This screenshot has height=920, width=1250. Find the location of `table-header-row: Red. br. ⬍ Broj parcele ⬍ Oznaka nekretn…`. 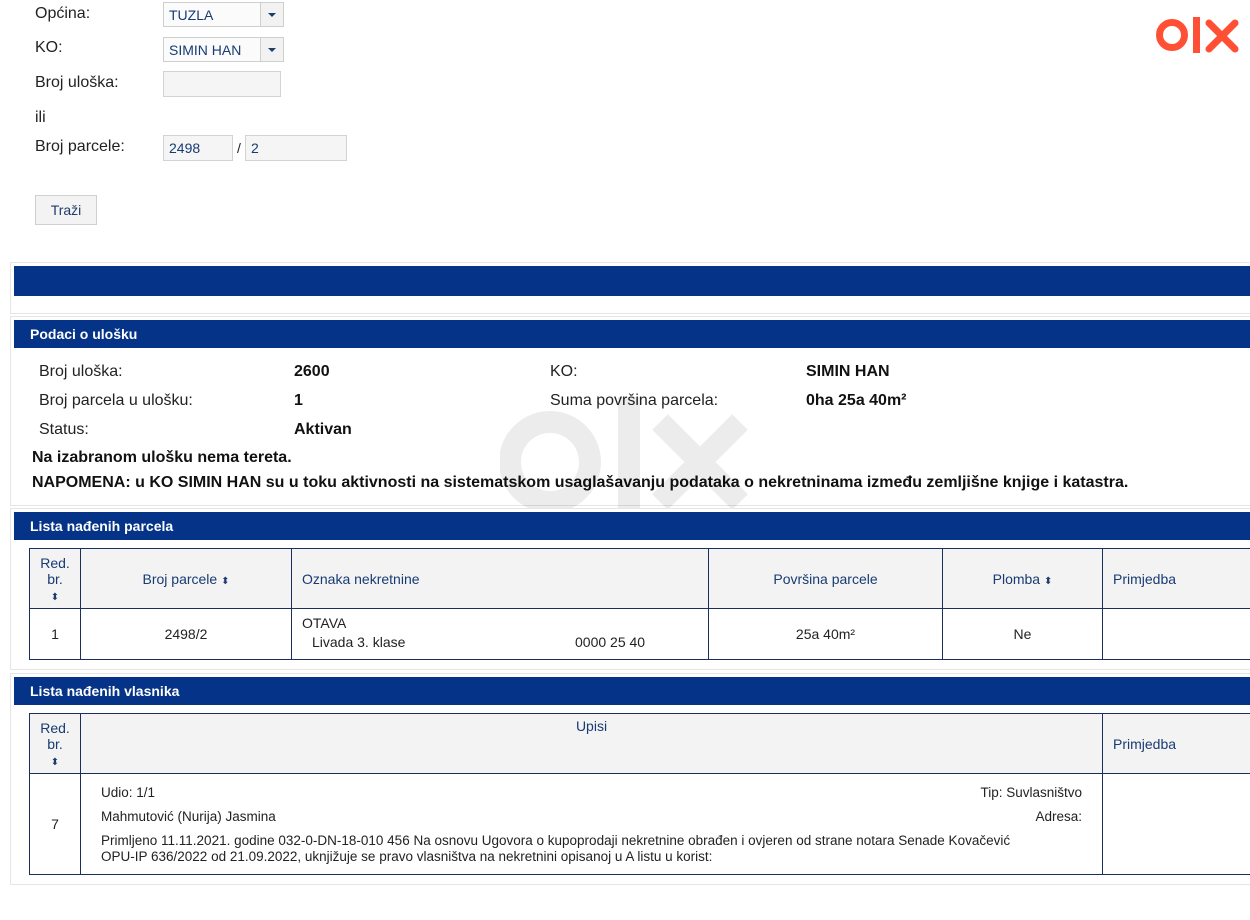

table-header-row: Red. br. ⬍ Broj parcele ⬍ Oznaka nekretn… is located at coordinates (639, 578).